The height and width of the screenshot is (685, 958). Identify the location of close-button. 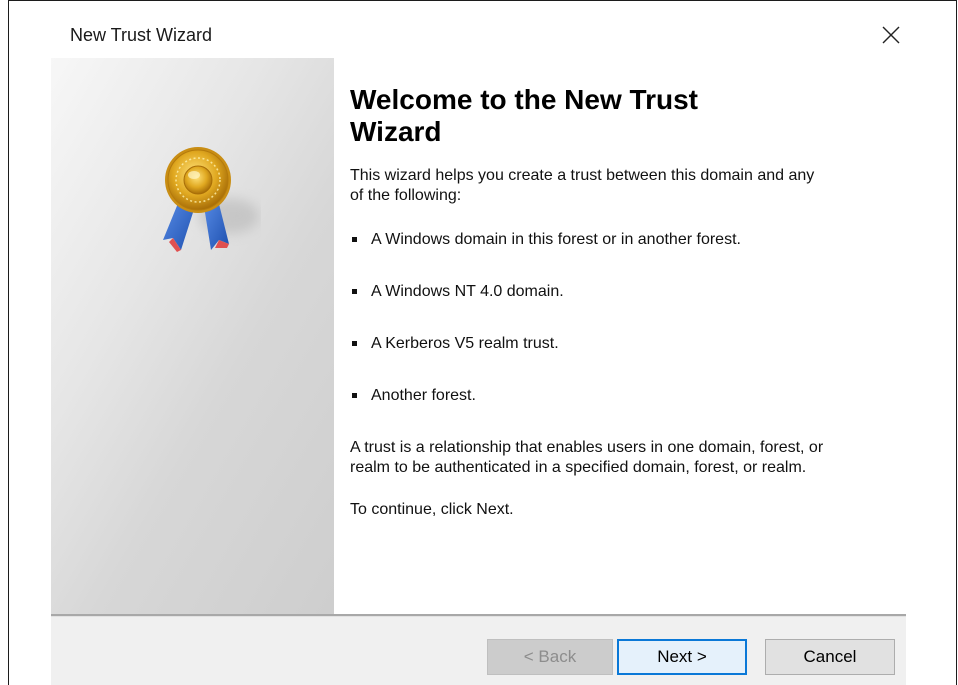
(891, 35).